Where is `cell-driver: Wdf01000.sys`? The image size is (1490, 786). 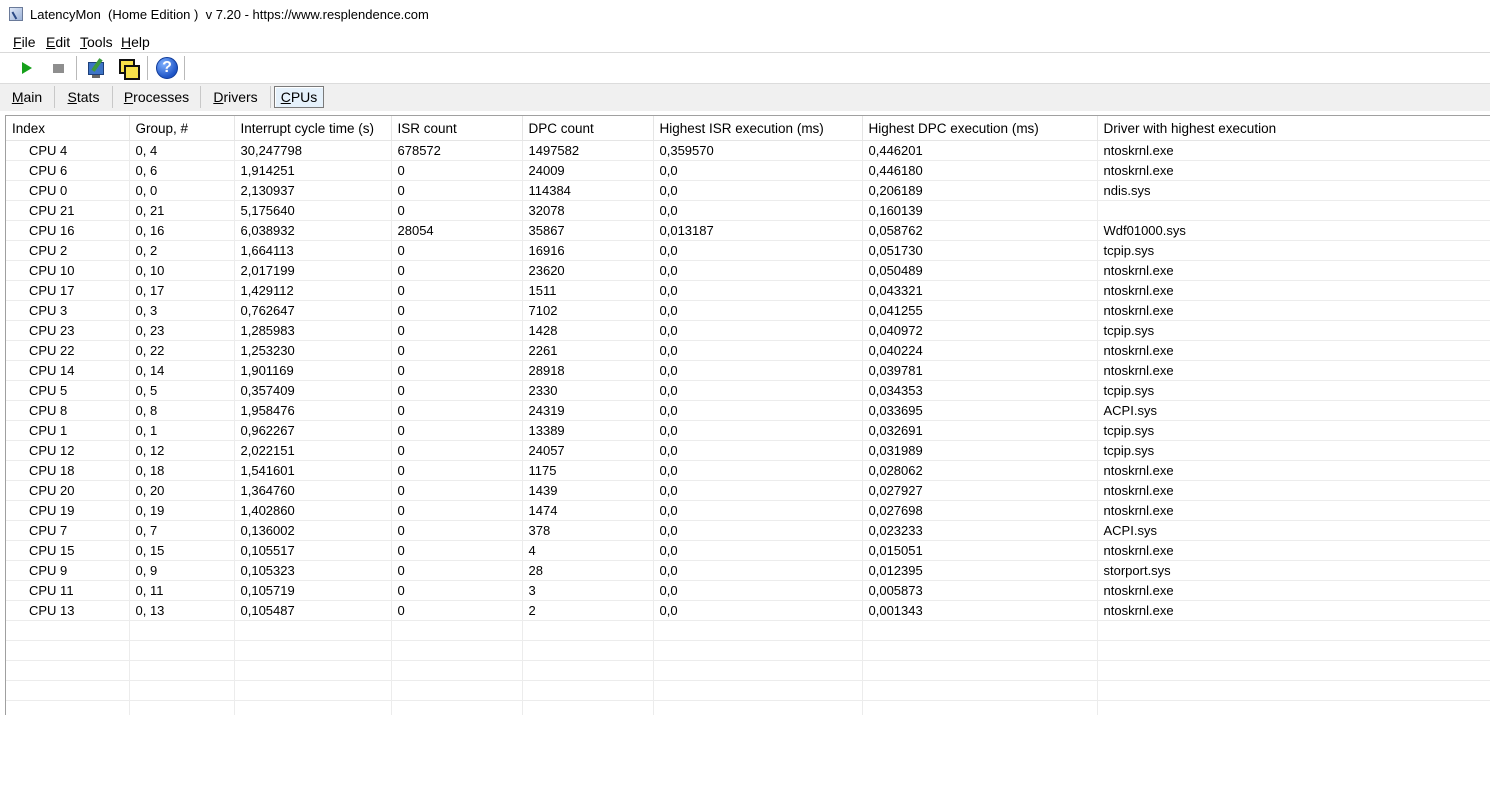 cell-driver: Wdf01000.sys is located at coordinates (1293, 230).